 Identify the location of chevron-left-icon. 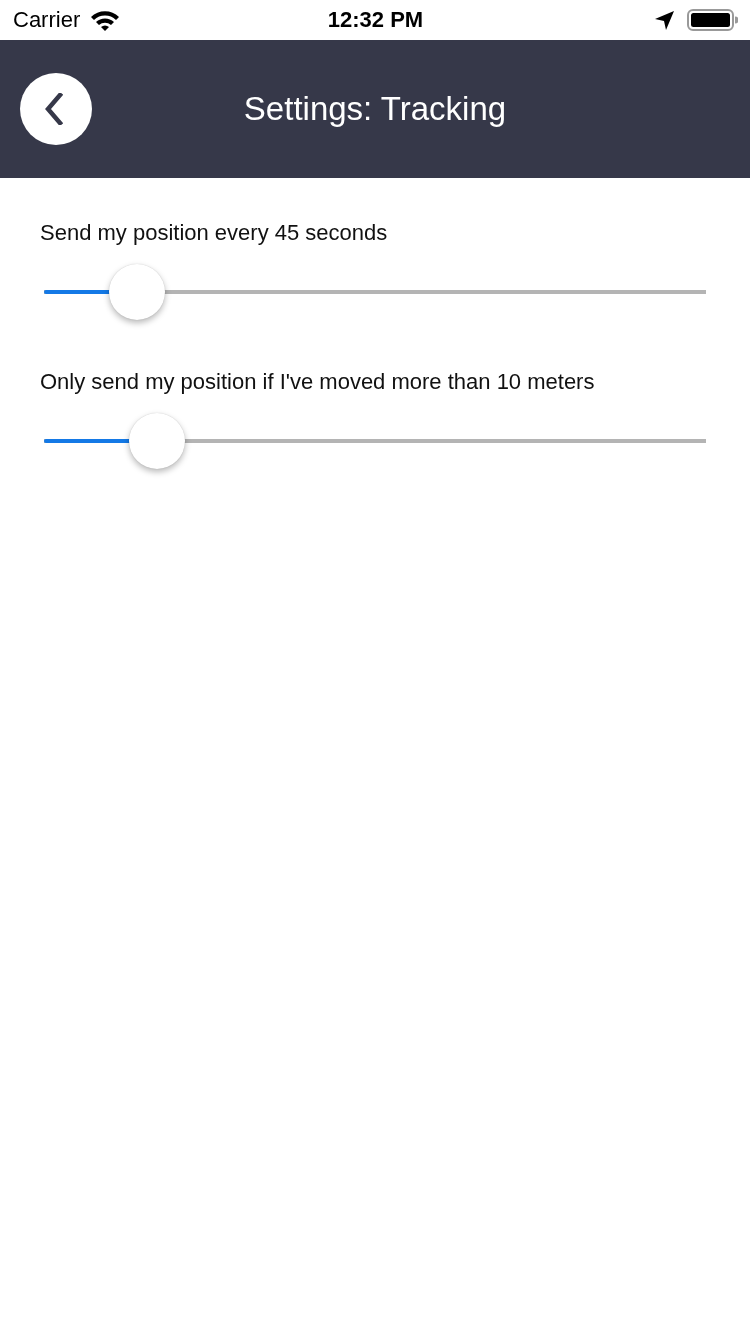
(54, 109).